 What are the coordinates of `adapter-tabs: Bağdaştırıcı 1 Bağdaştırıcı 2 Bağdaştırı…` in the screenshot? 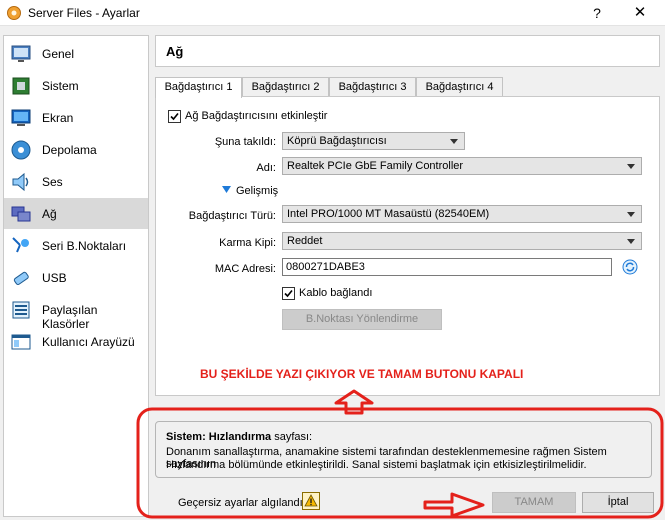 It's located at (407, 87).